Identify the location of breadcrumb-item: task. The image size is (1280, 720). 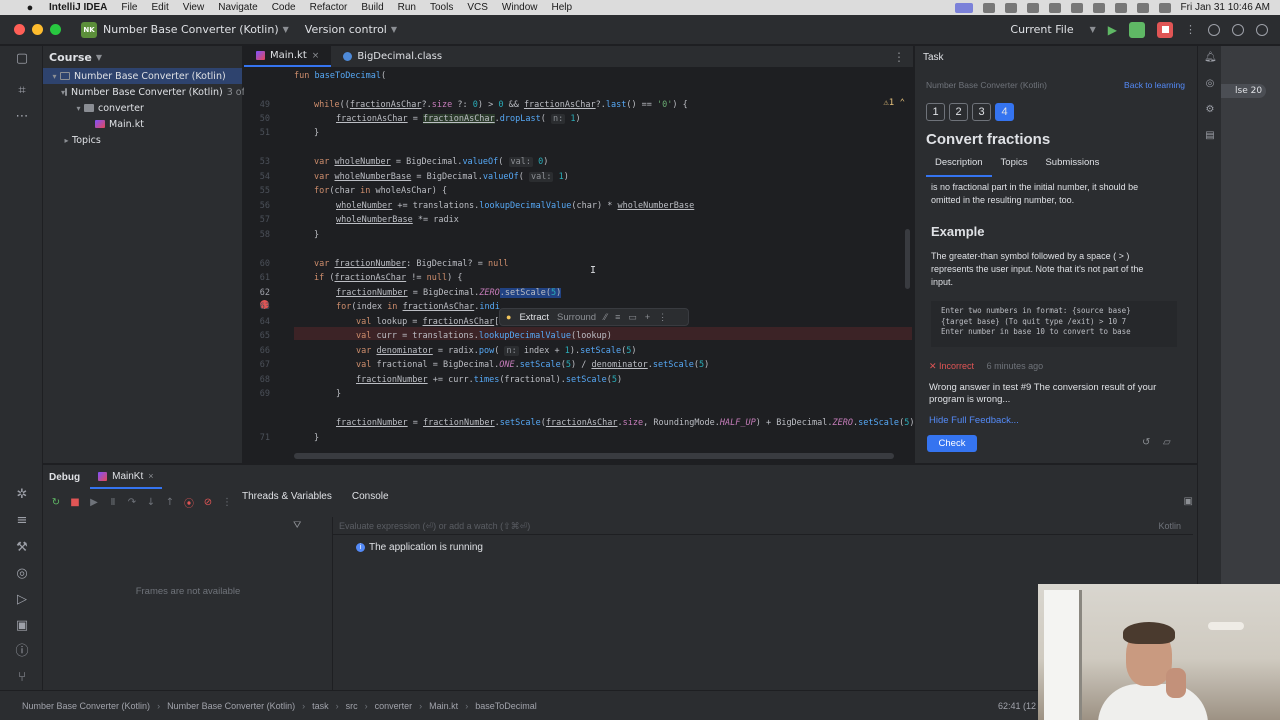
(320, 706).